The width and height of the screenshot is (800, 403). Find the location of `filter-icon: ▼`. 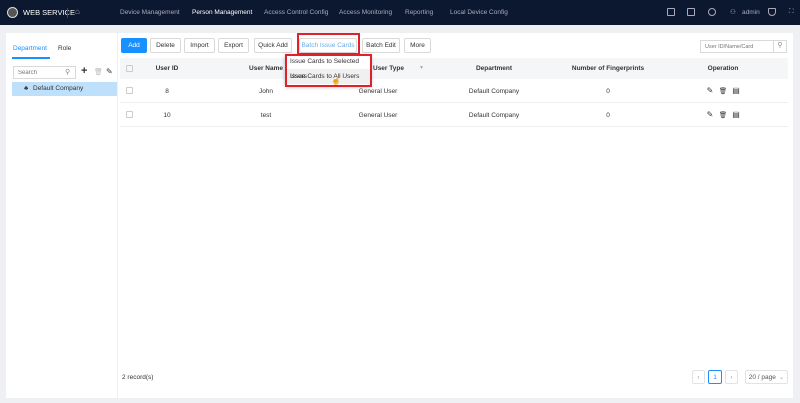

filter-icon: ▼ is located at coordinates (421, 68).